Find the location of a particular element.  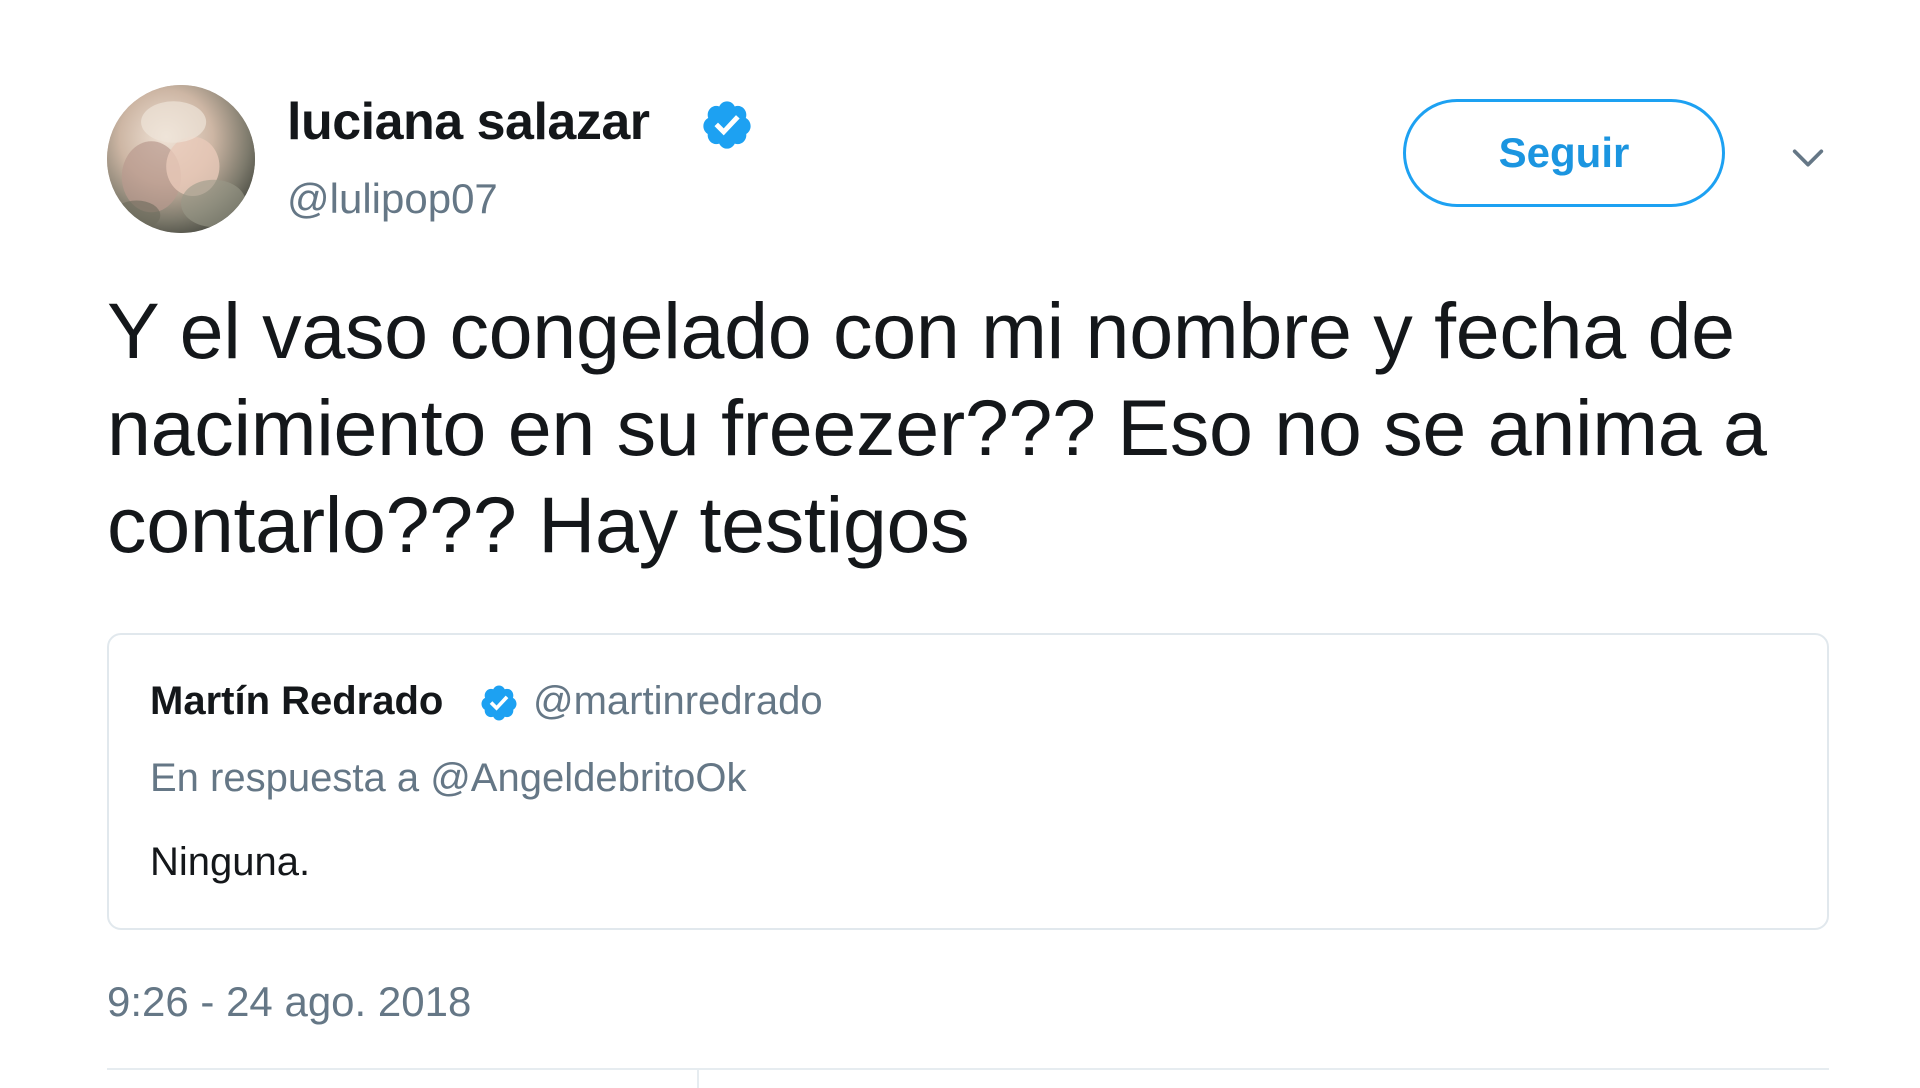

author-display-name: luciana salazar is located at coordinates (468, 122).